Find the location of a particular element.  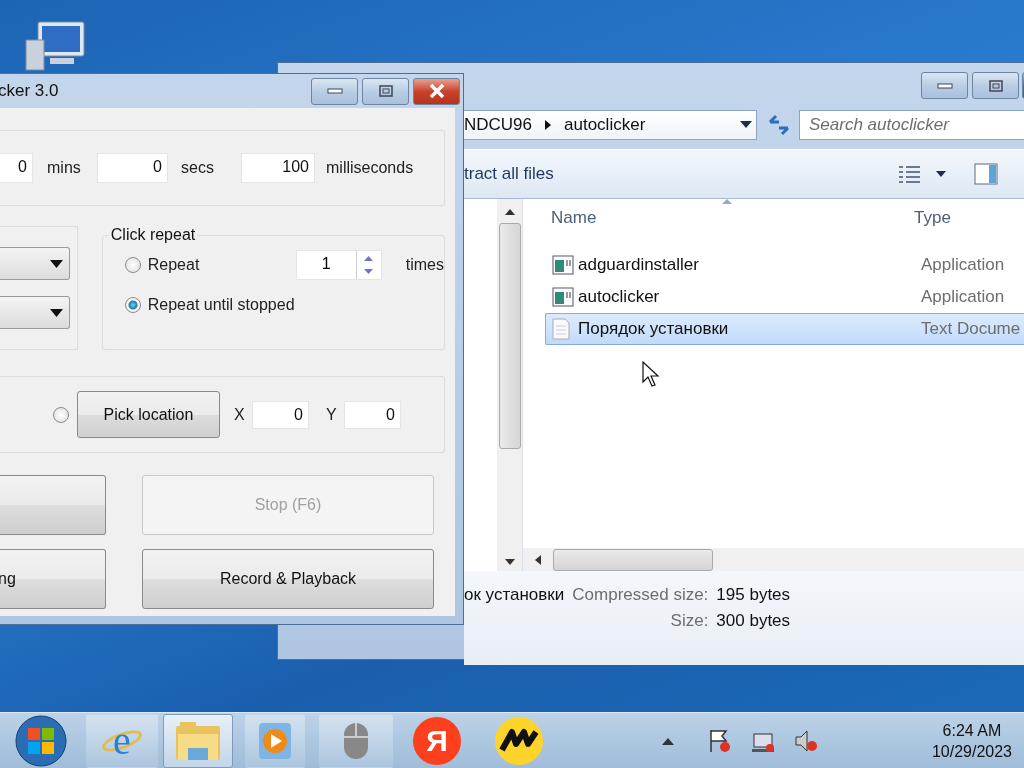

radio-label: Repeat until stopped is located at coordinates (221, 305).